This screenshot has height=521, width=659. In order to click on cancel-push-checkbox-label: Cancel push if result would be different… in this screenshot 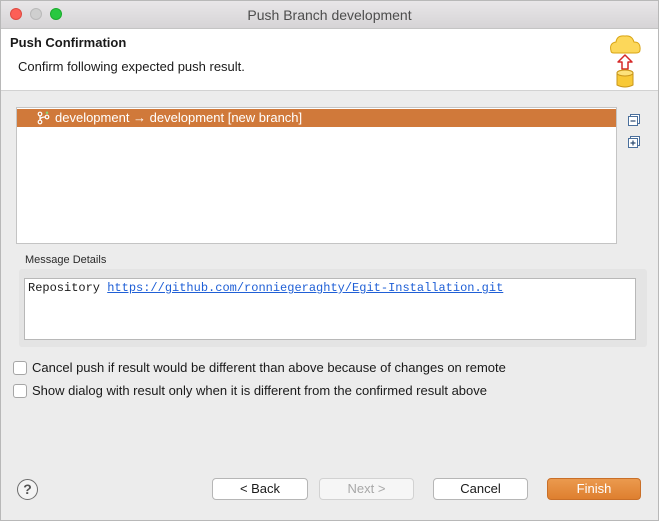, I will do `click(269, 367)`.